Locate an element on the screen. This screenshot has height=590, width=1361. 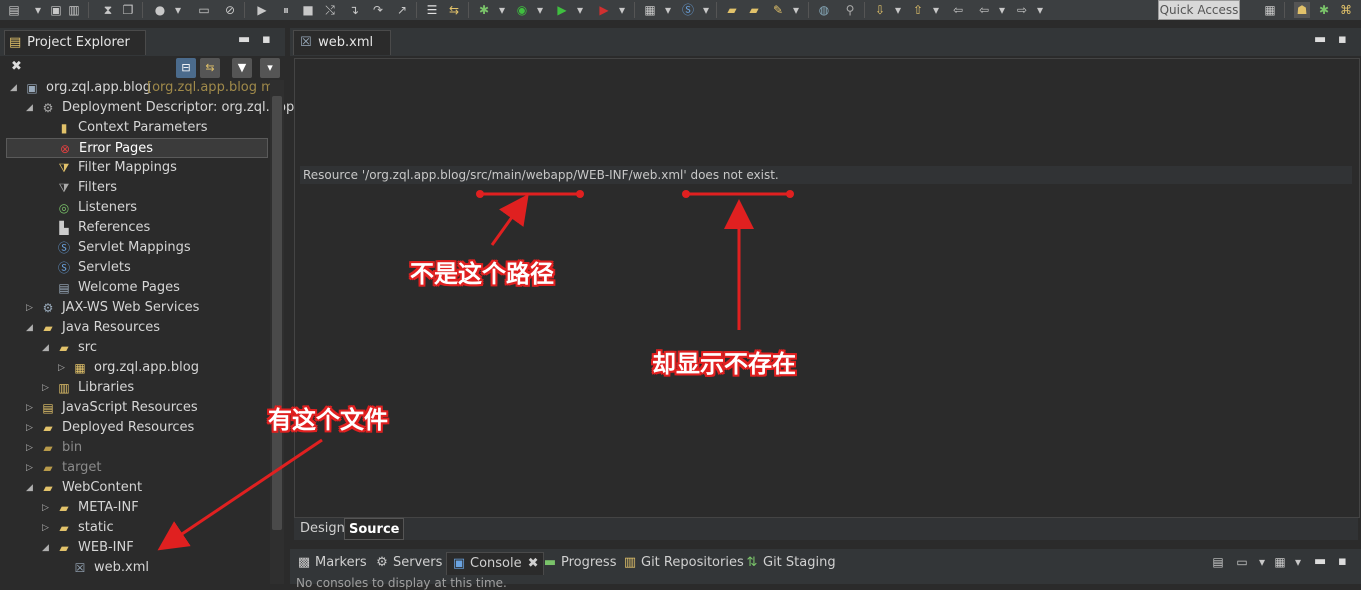
annotation-shows-not-exist: 却显示不存在 is located at coordinates (724, 364).